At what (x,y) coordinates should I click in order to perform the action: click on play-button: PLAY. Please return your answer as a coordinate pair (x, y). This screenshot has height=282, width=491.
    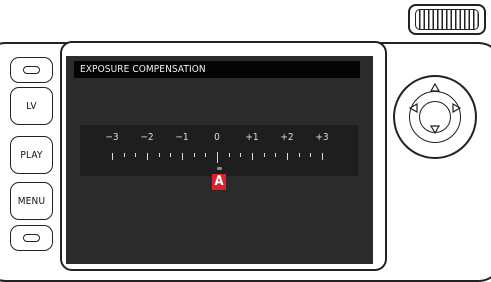
    Looking at the image, I should click on (31, 155).